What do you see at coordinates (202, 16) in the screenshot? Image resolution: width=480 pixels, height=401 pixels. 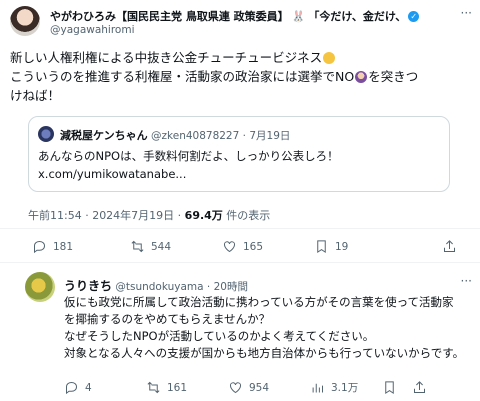 I see `author-title-tag: 【国民民主党 鳥取県連 政策委員】` at bounding box center [202, 16].